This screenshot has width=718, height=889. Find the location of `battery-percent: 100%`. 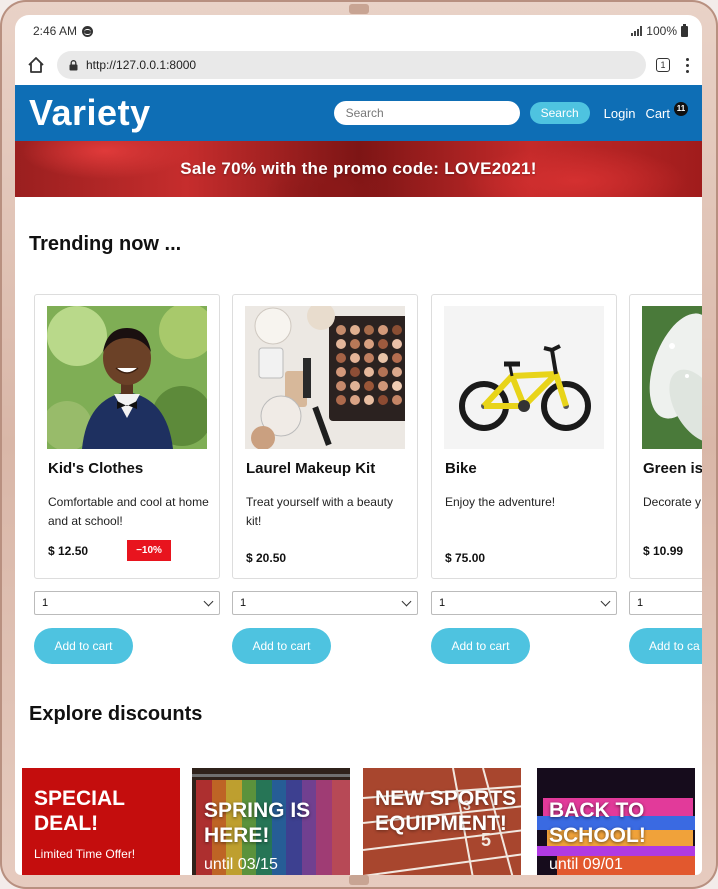

battery-percent: 100% is located at coordinates (661, 31).